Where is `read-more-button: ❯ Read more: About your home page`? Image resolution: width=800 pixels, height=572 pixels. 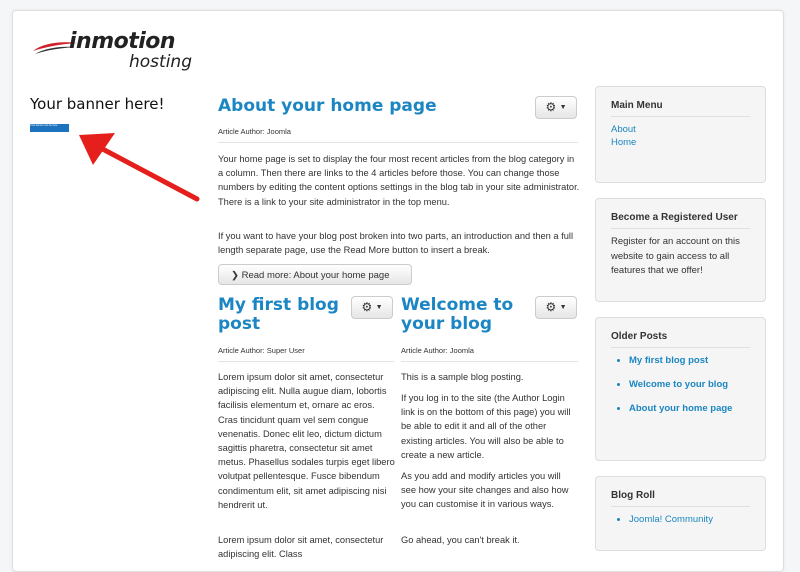
read-more-button: ❯ Read more: About your home page is located at coordinates (315, 274).